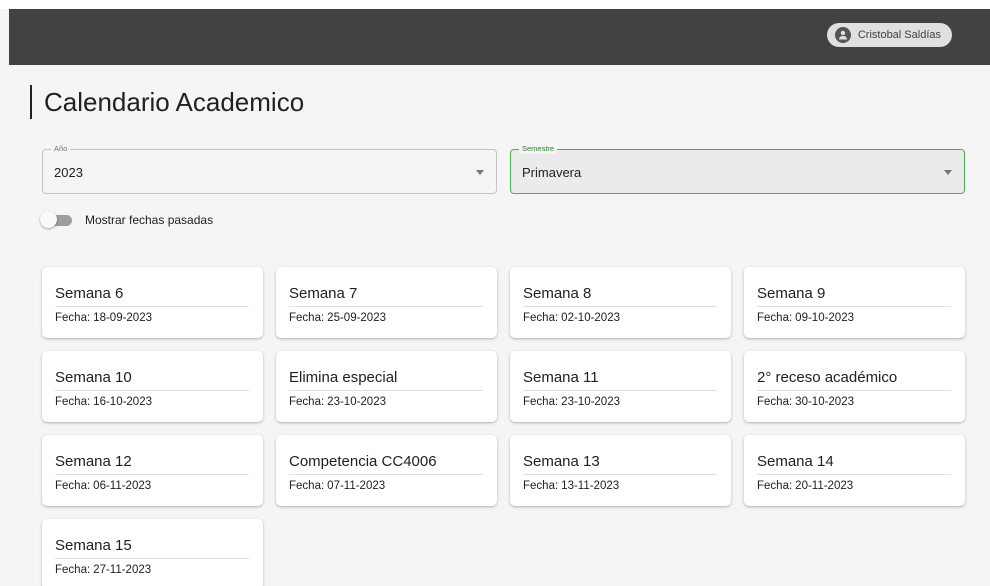 The height and width of the screenshot is (586, 990). Describe the element at coordinates (152, 380) in the screenshot. I see `event-title: Semana 10` at that location.